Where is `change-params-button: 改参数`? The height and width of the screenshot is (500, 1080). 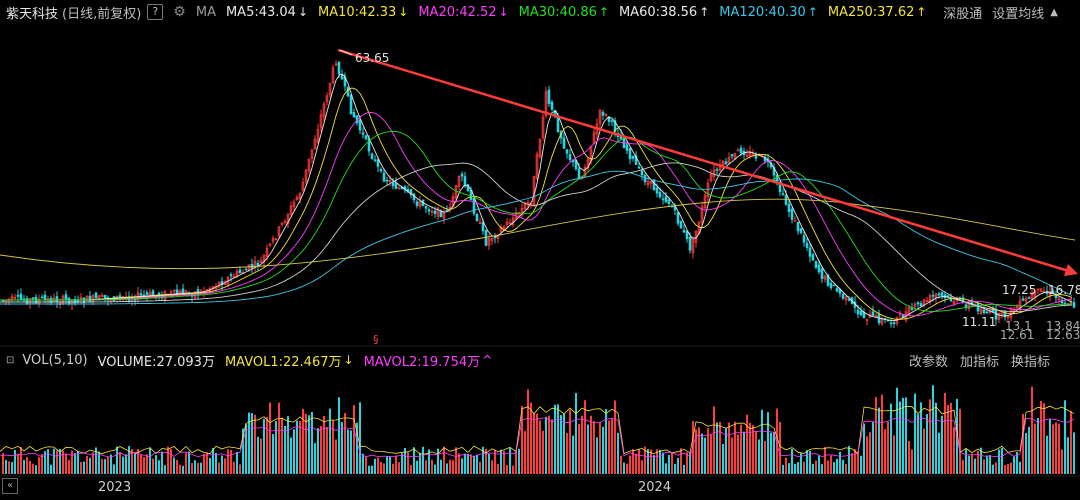
change-params-button: 改参数 is located at coordinates (928, 360).